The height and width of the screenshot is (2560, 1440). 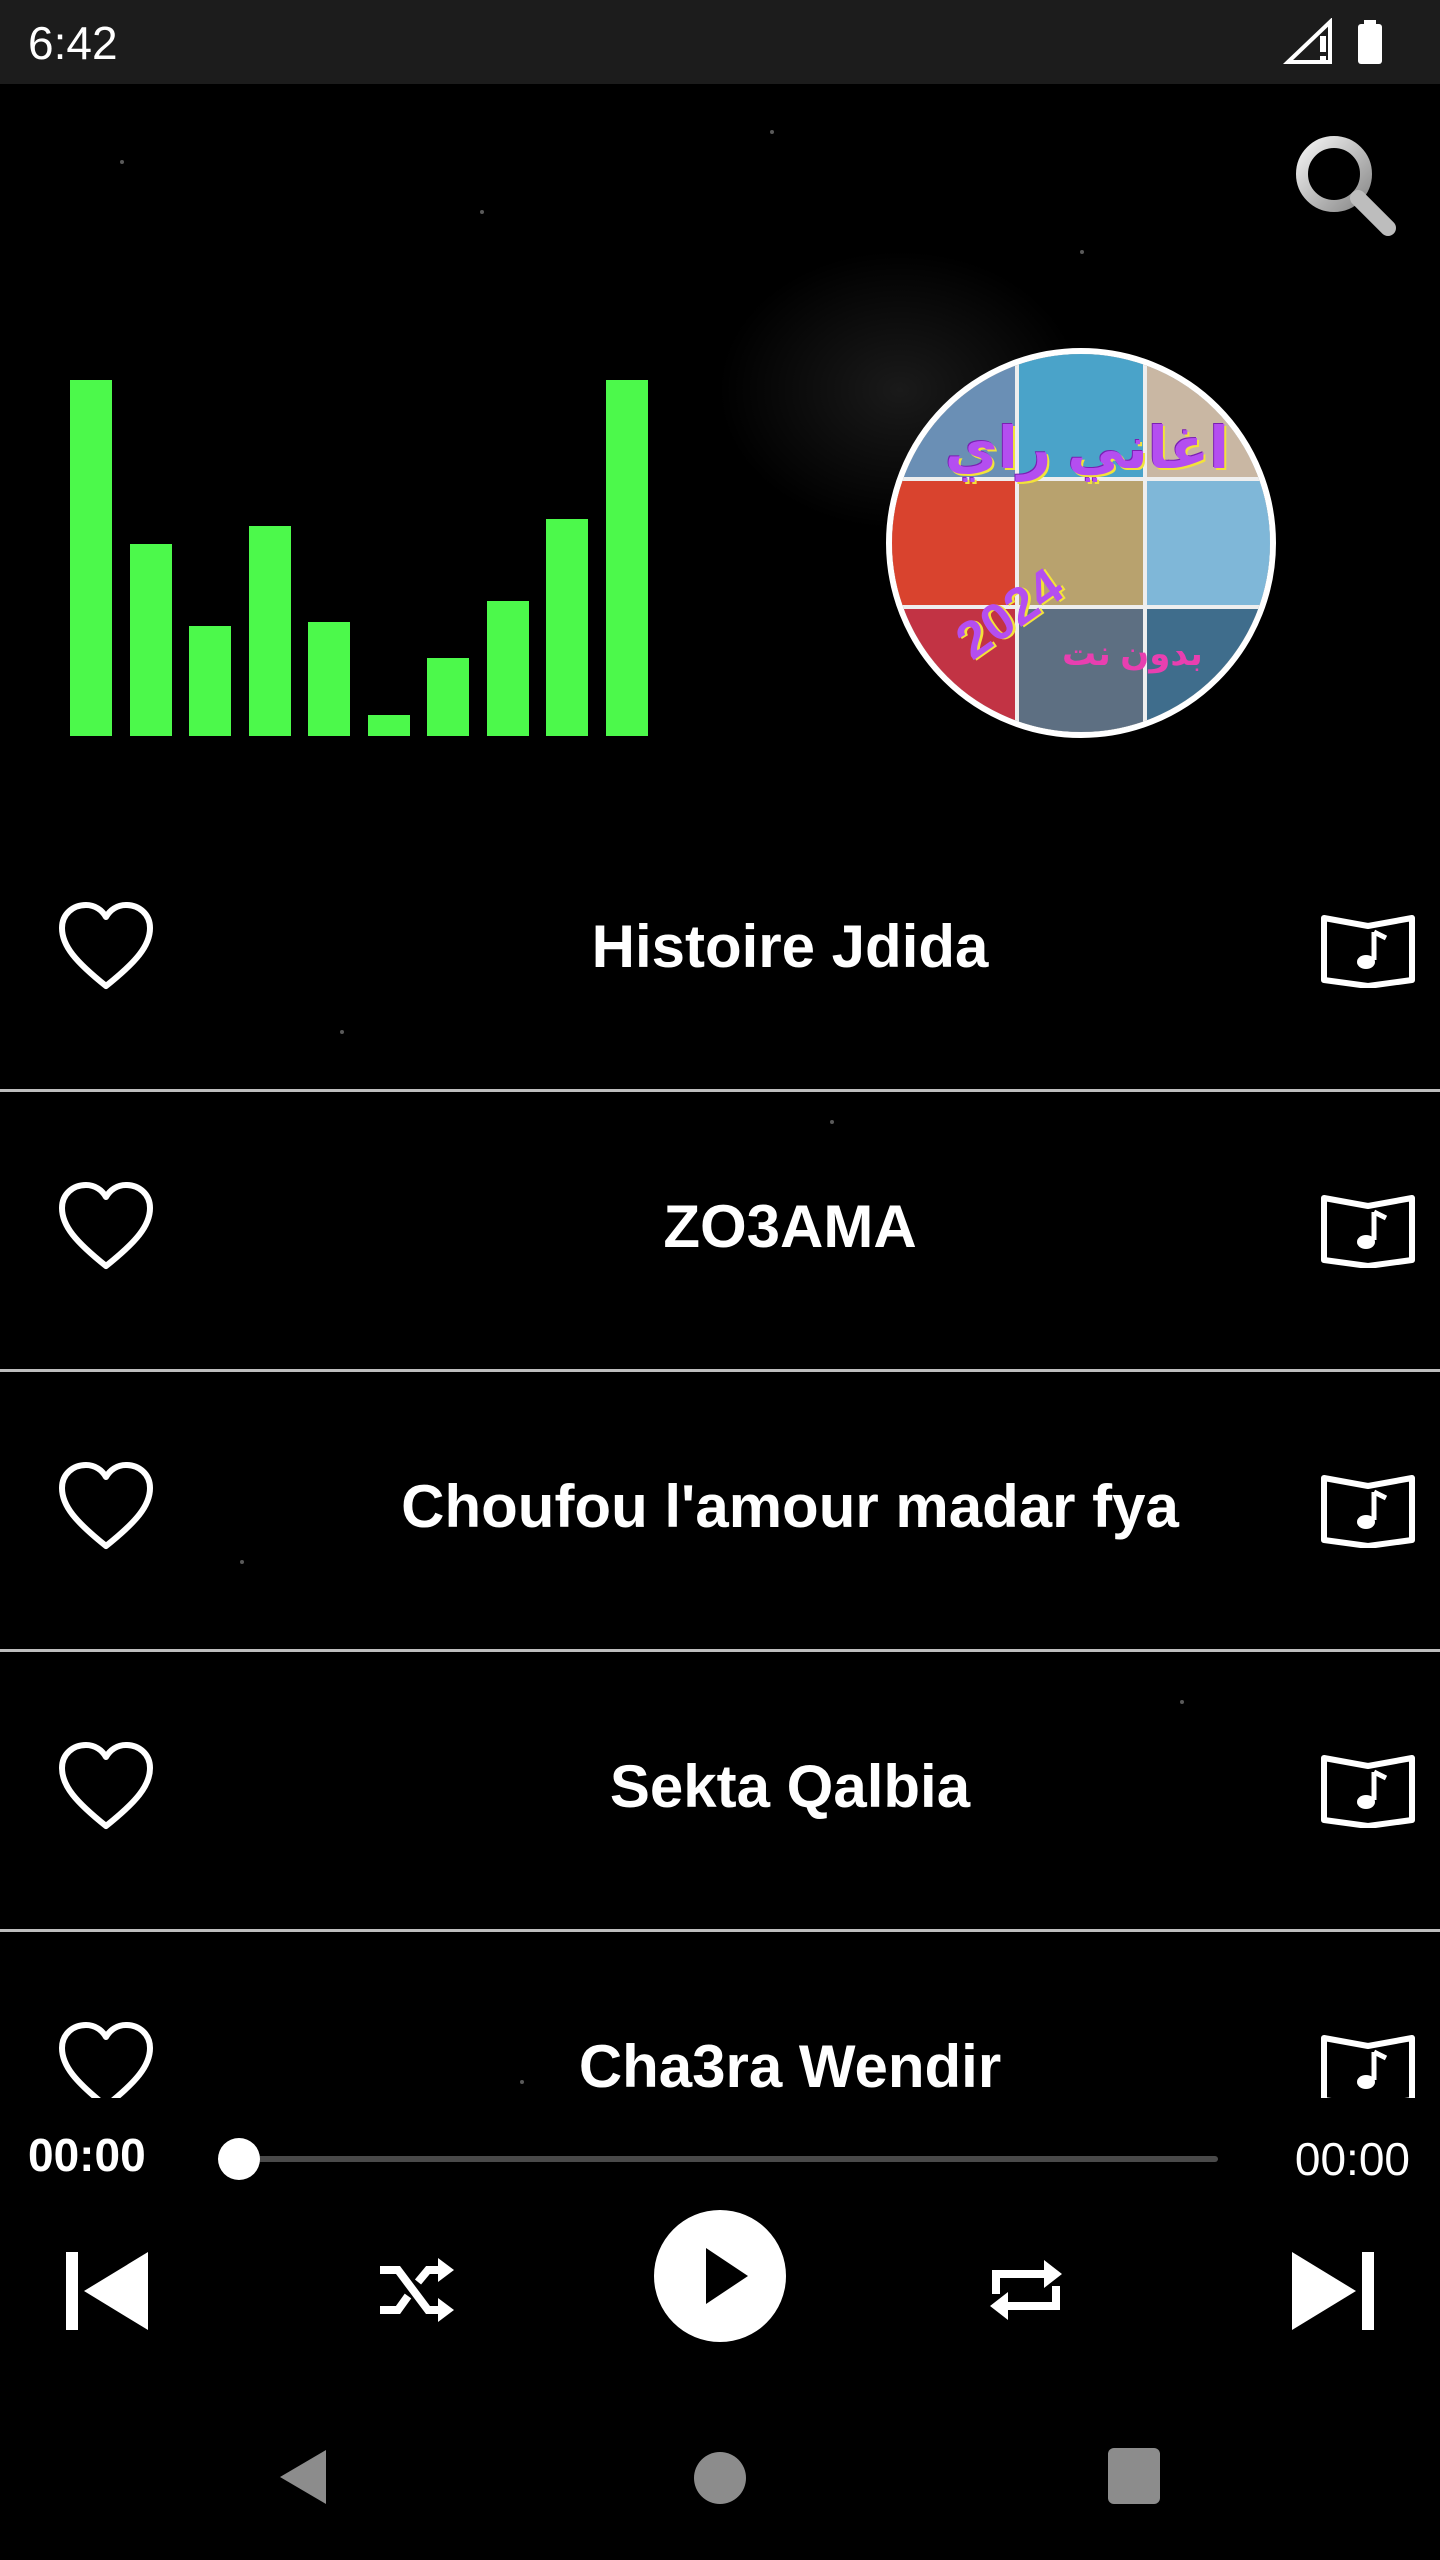 I want to click on cover-subtitle: بدون نت, so click(x=1132, y=654).